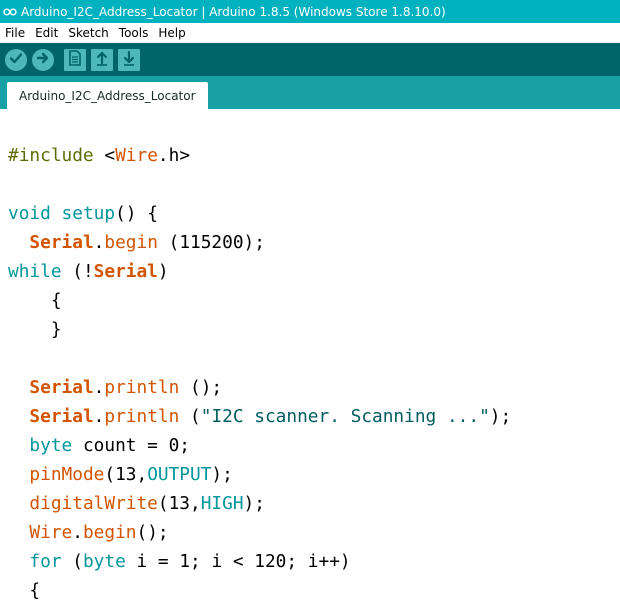 The width and height of the screenshot is (620, 608). What do you see at coordinates (171, 33) in the screenshot?
I see `menu-help: Help` at bounding box center [171, 33].